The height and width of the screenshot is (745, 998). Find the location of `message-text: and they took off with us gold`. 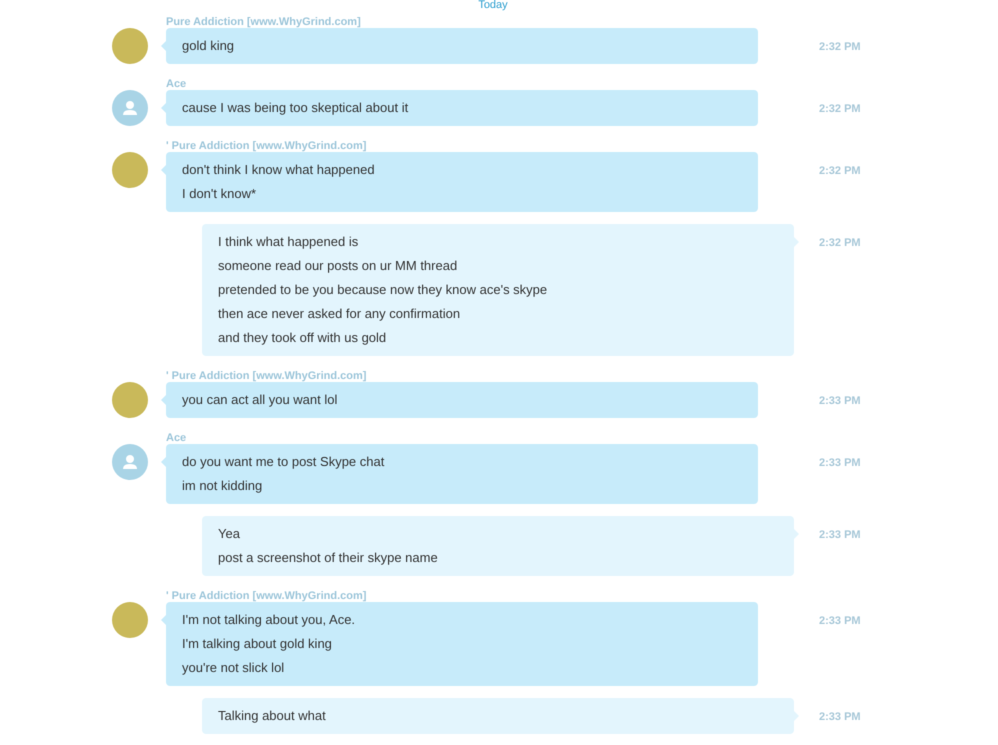

message-text: and they took off with us gold is located at coordinates (303, 338).